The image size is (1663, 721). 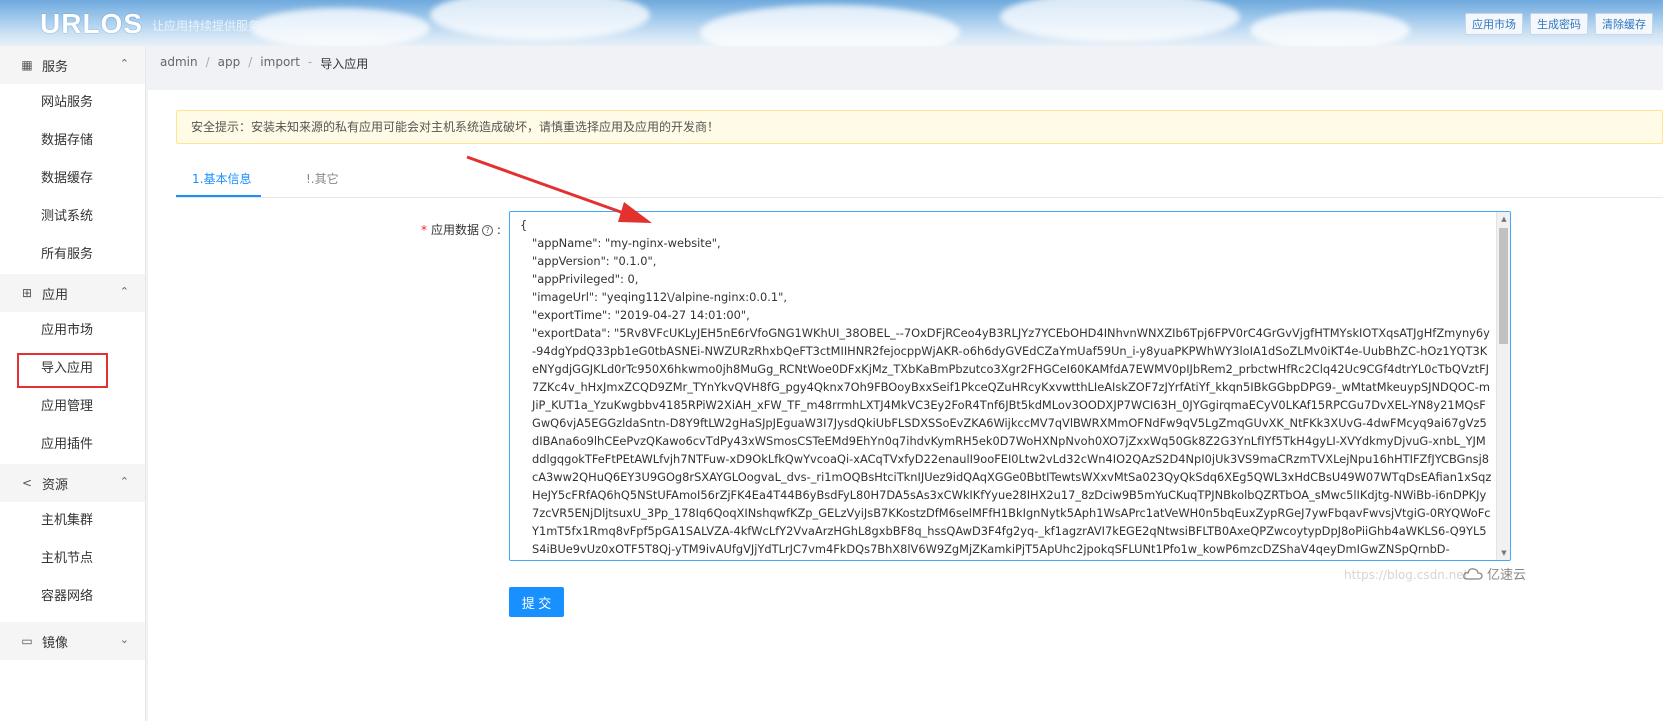 I want to click on help-icon: ?, so click(x=488, y=230).